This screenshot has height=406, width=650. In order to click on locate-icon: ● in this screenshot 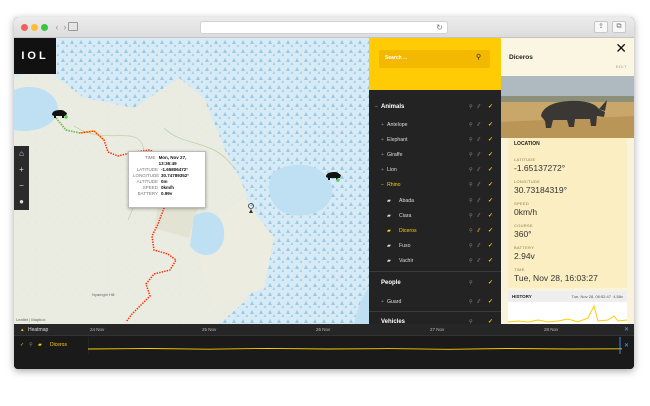, I will do `click(21, 202)`.